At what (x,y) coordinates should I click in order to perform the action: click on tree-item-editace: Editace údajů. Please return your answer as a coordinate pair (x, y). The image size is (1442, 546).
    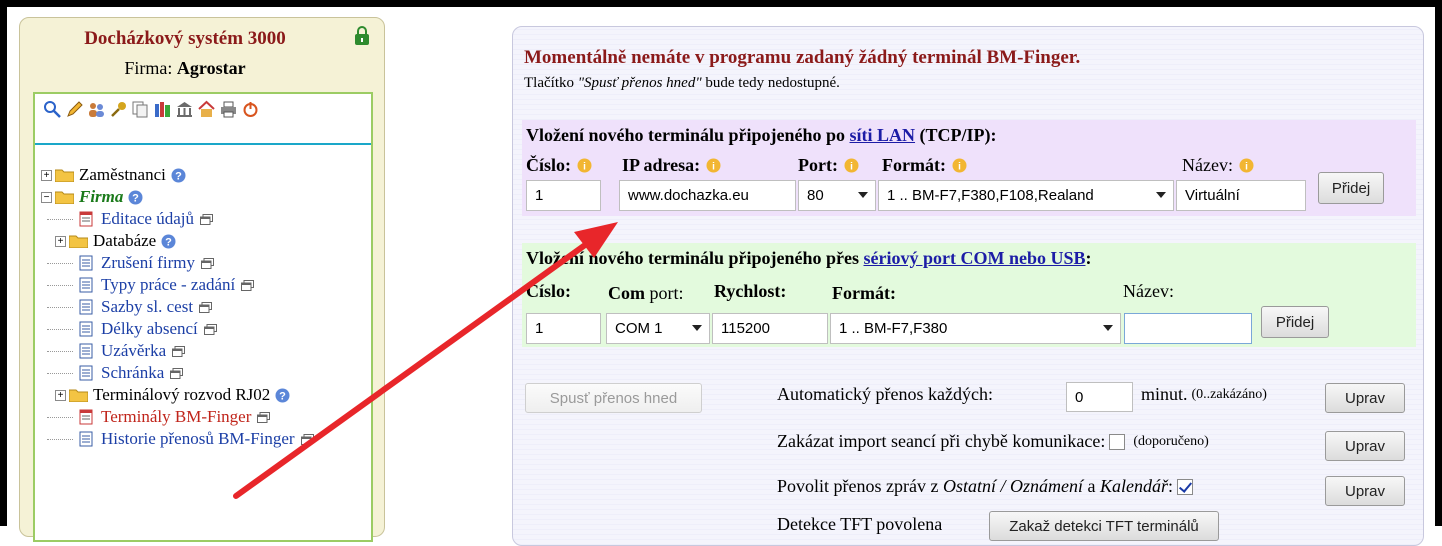
    Looking at the image, I should click on (130, 219).